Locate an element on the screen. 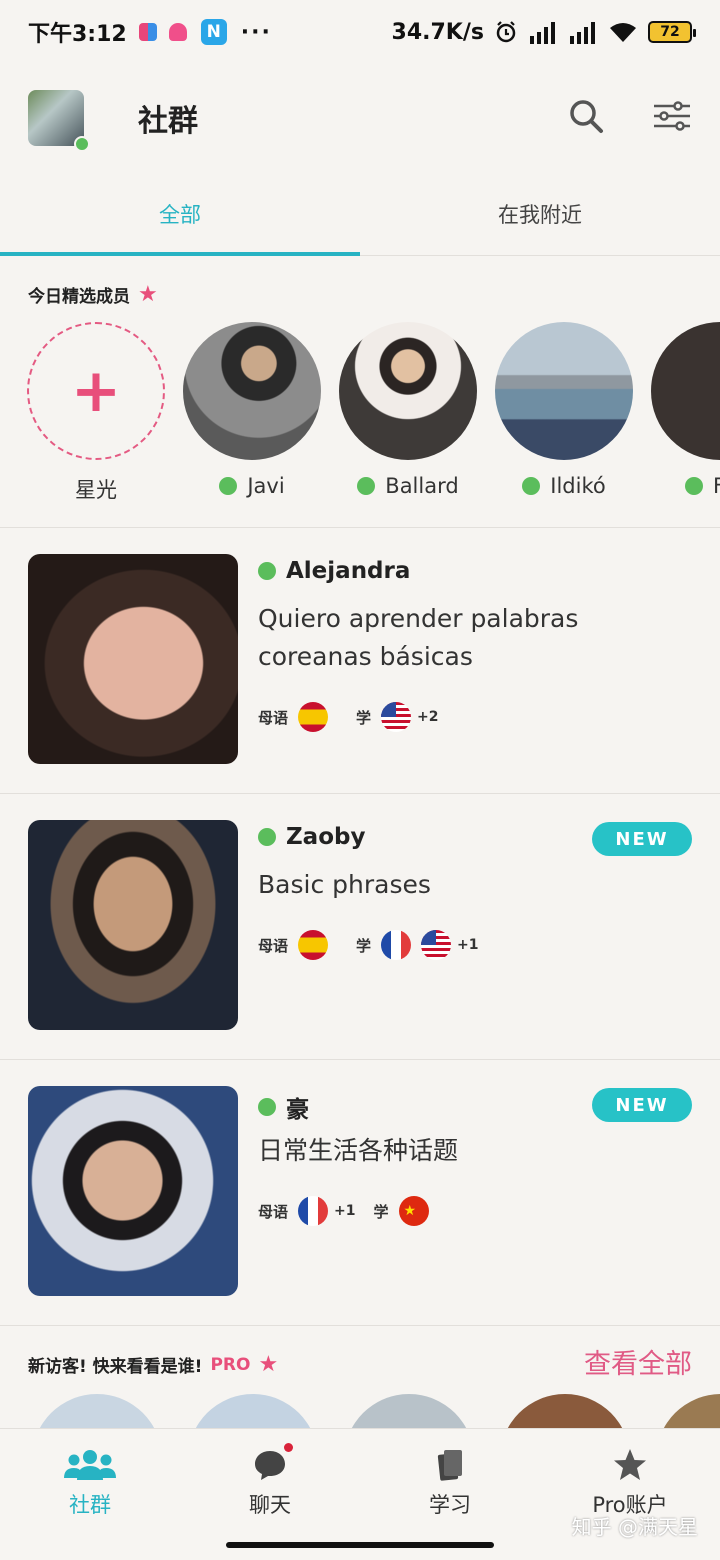 The height and width of the screenshot is (1560, 720). nav-label: 社群 is located at coordinates (90, 1505).